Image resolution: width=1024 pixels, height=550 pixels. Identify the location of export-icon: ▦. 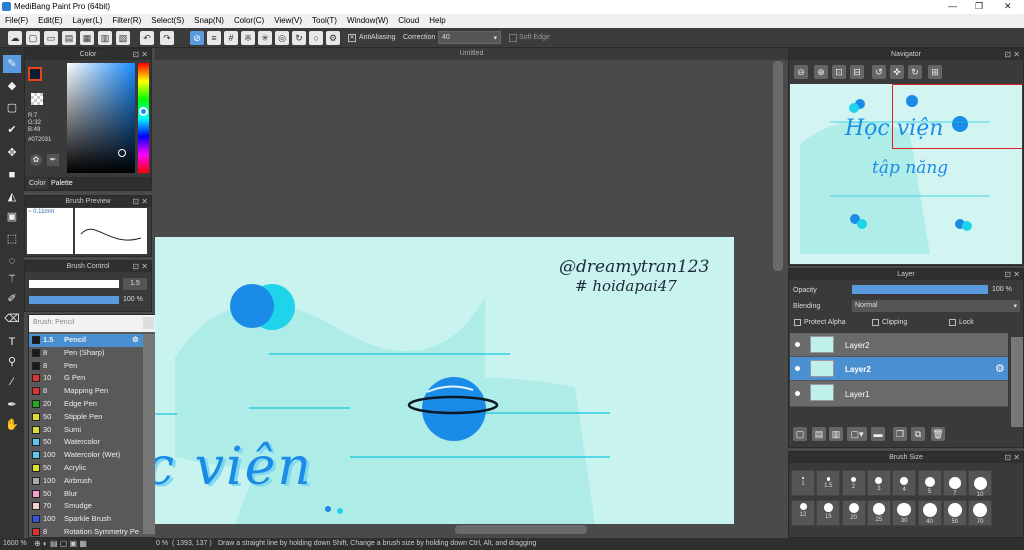
(87, 38).